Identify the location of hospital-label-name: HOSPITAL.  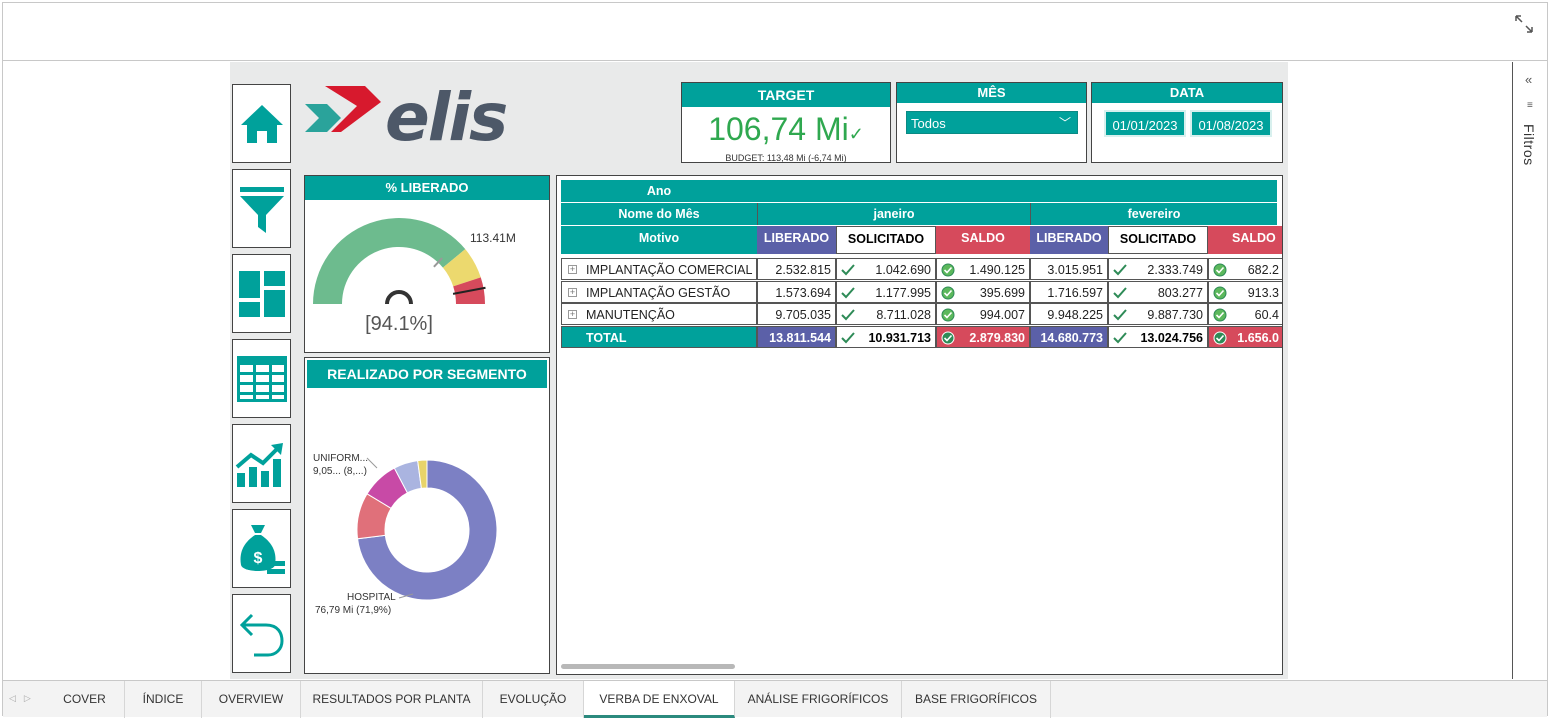
(371, 597).